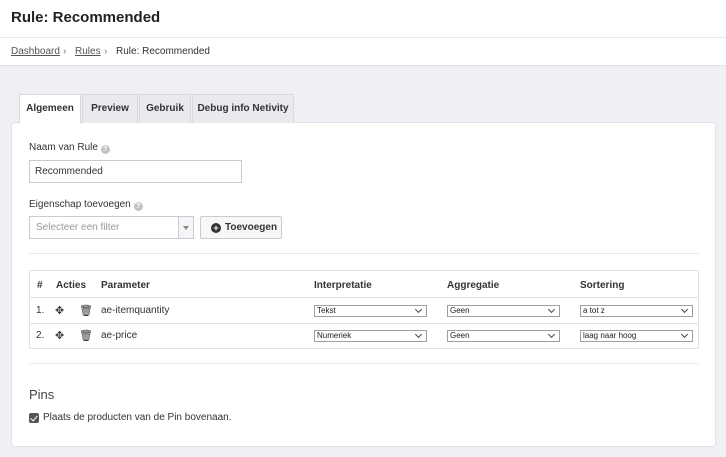 The height and width of the screenshot is (457, 726). What do you see at coordinates (243, 108) in the screenshot?
I see `tab-debug-info: Debug info Netivity` at bounding box center [243, 108].